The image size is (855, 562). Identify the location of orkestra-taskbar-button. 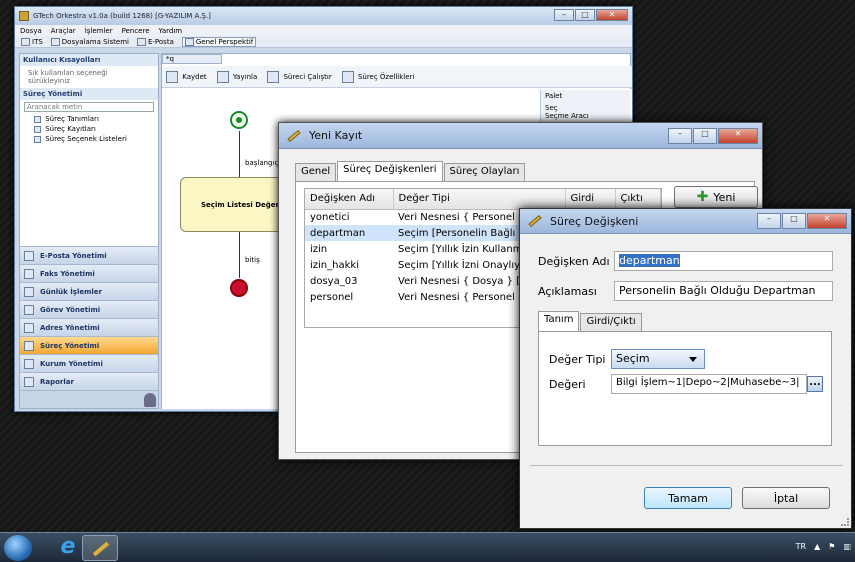
(100, 548).